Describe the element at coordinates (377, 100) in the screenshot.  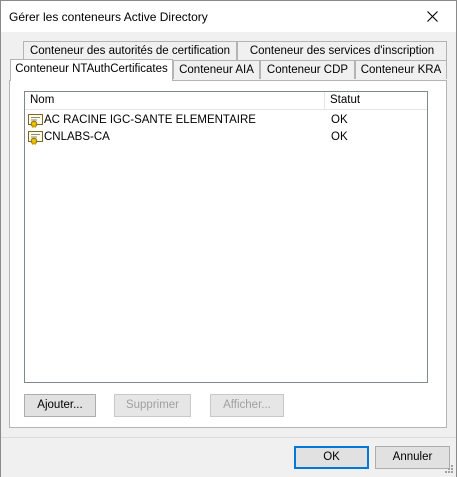
I see `column-header-status: Statut` at that location.